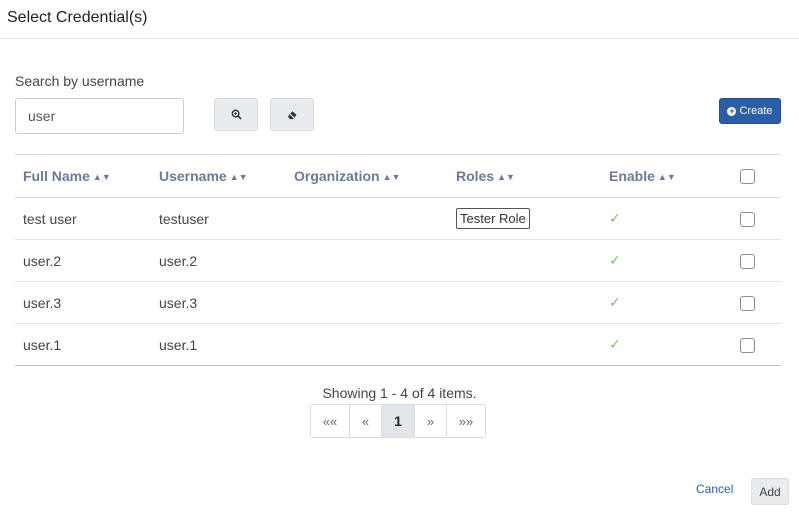 This screenshot has height=513, width=799. What do you see at coordinates (756, 111) in the screenshot?
I see `create-button-label: Create` at bounding box center [756, 111].